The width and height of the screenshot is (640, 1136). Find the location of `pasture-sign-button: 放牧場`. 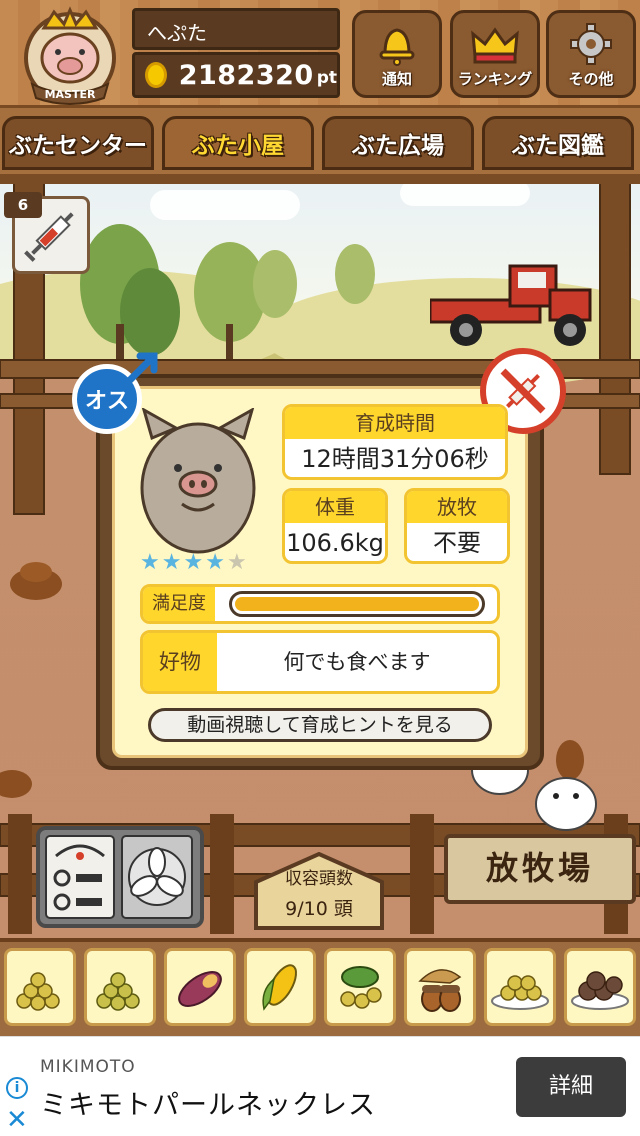

pasture-sign-button: 放牧場 is located at coordinates (540, 869).